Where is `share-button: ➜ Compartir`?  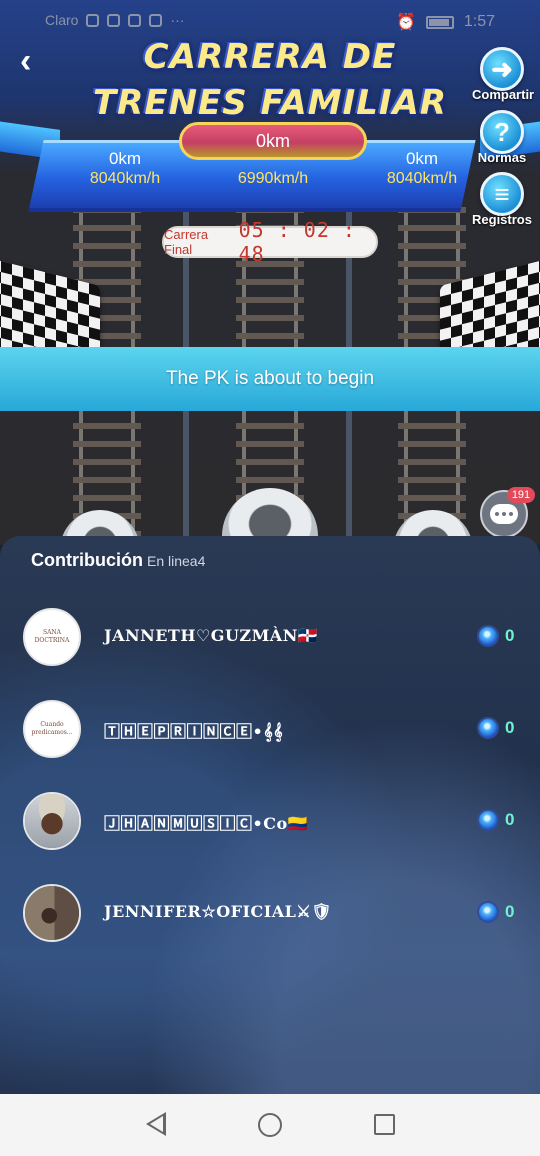 share-button: ➜ Compartir is located at coordinates (503, 74).